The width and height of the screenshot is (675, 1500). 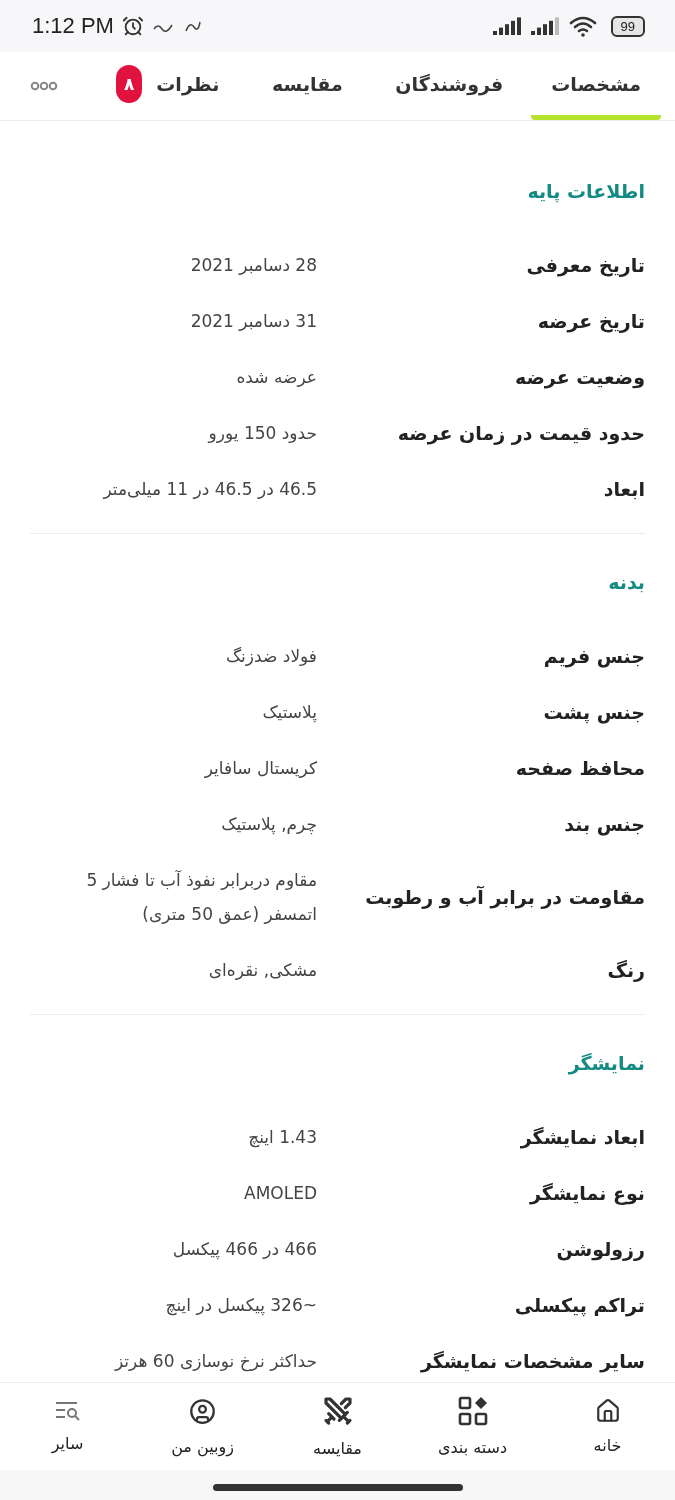 I want to click on status-time: 1:12 PM, so click(x=73, y=26).